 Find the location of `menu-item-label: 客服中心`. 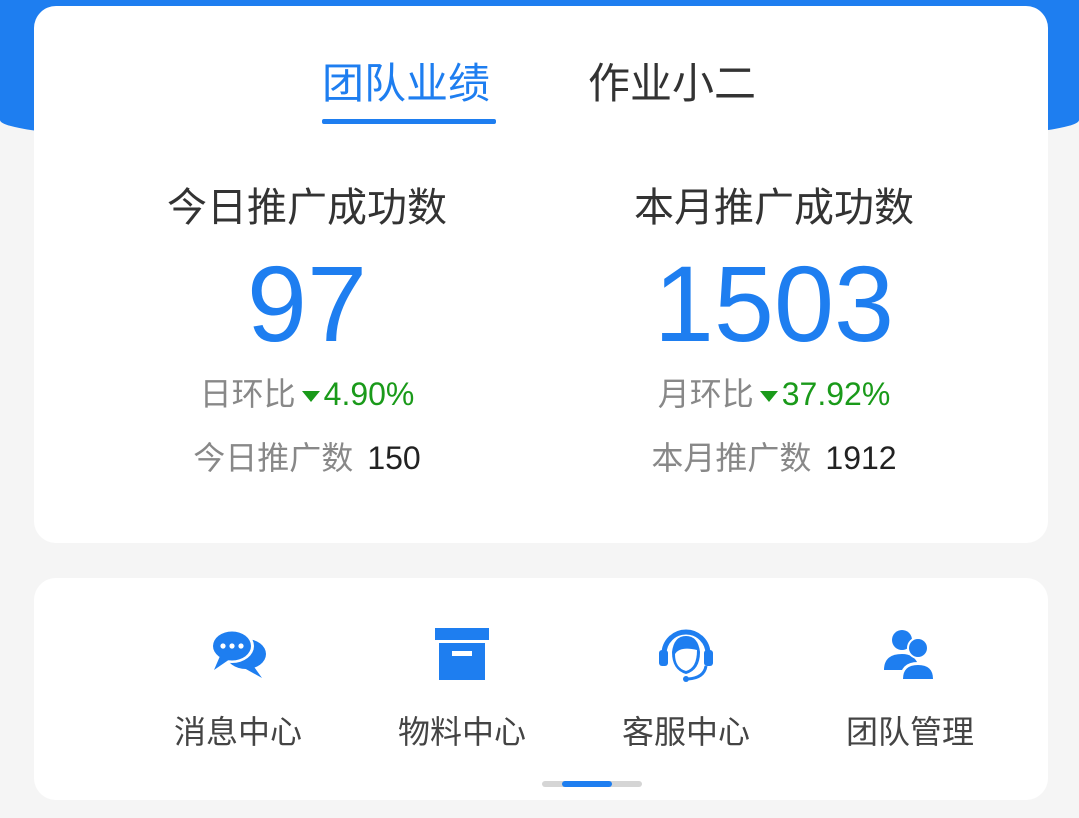

menu-item-label: 客服中心 is located at coordinates (685, 732).